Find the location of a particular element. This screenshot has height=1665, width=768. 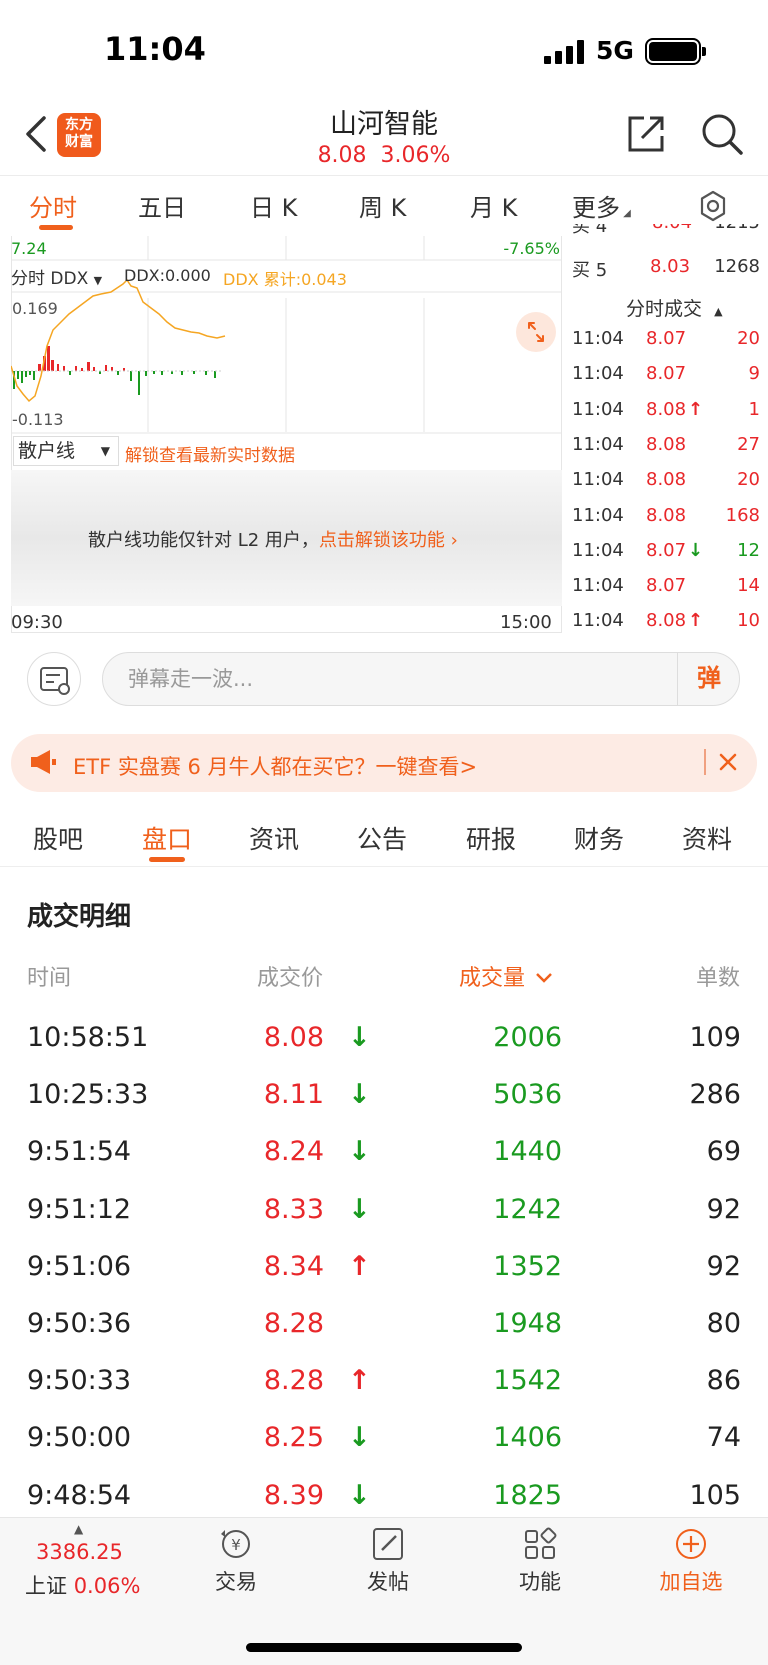

tick-price: 8.07 is located at coordinates (666, 374).